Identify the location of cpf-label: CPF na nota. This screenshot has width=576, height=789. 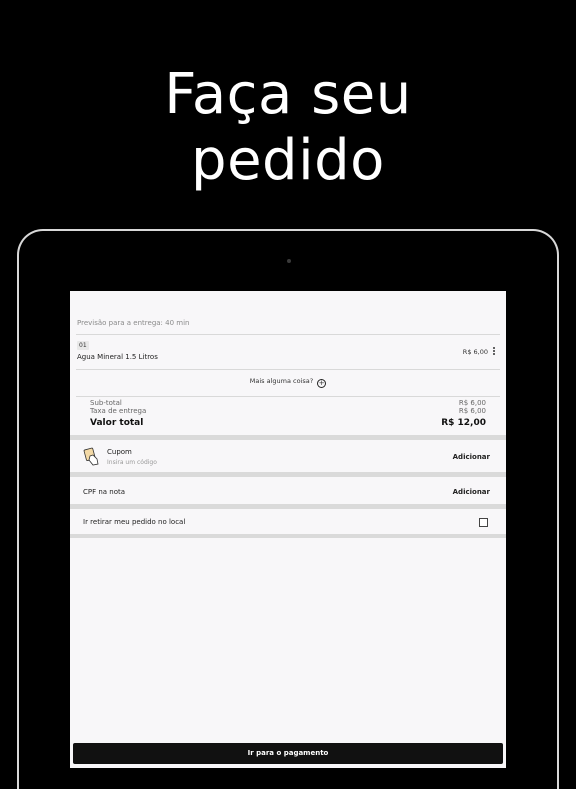
(104, 492).